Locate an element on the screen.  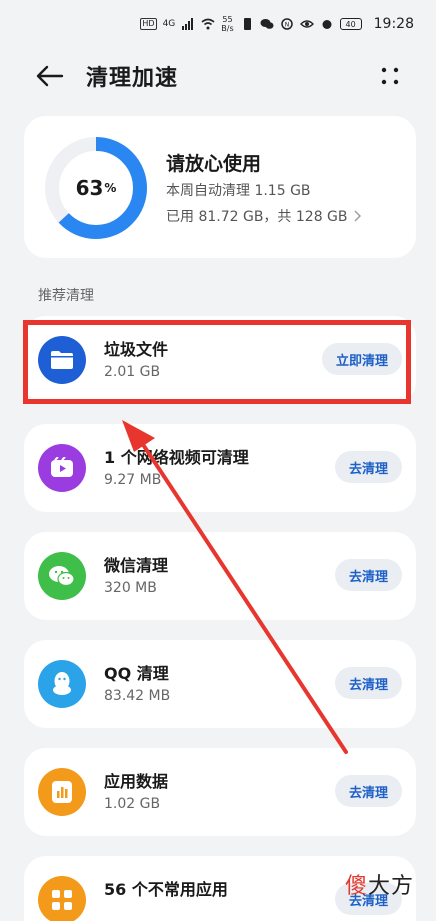
item-size: 2.01 GB is located at coordinates (132, 372).